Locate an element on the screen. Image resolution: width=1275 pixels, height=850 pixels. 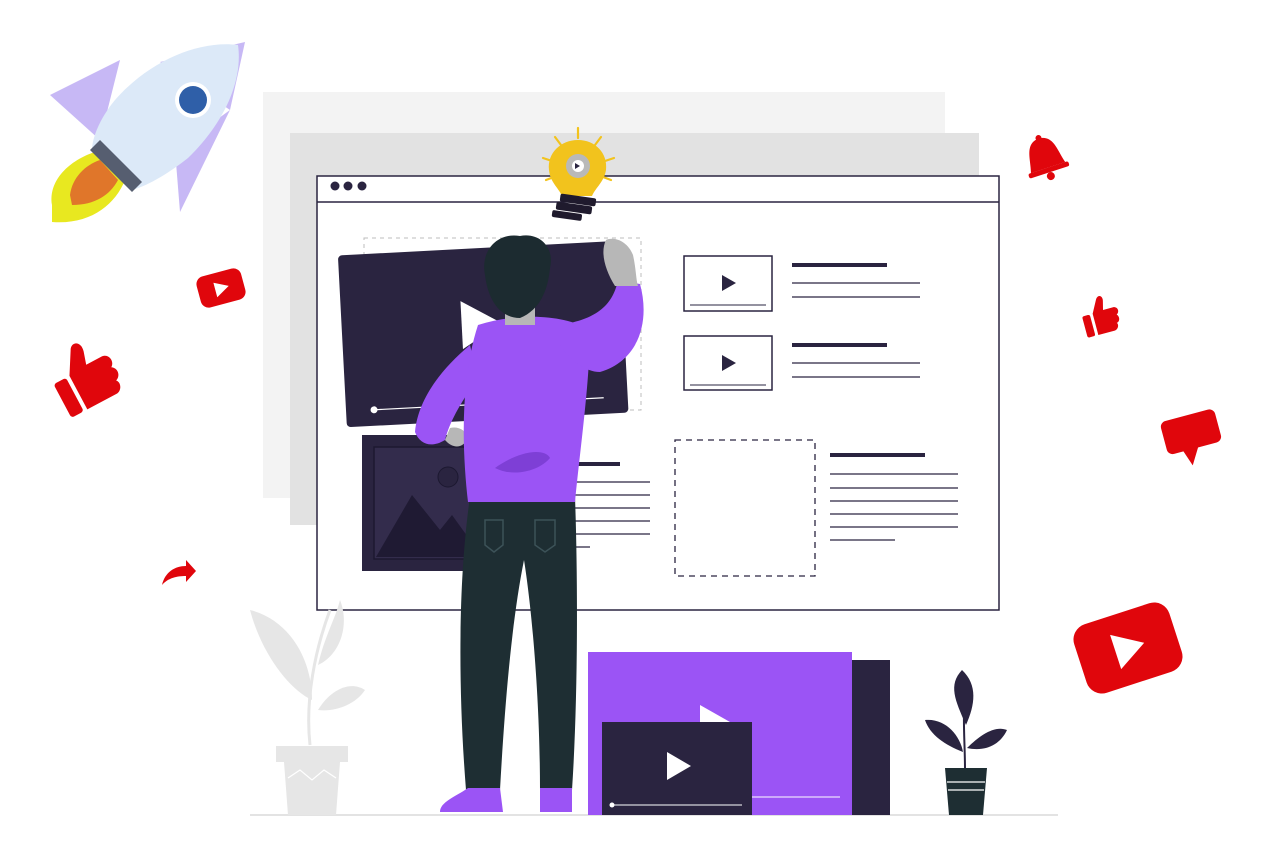
video-card-2-title-line is located at coordinates (839, 345).